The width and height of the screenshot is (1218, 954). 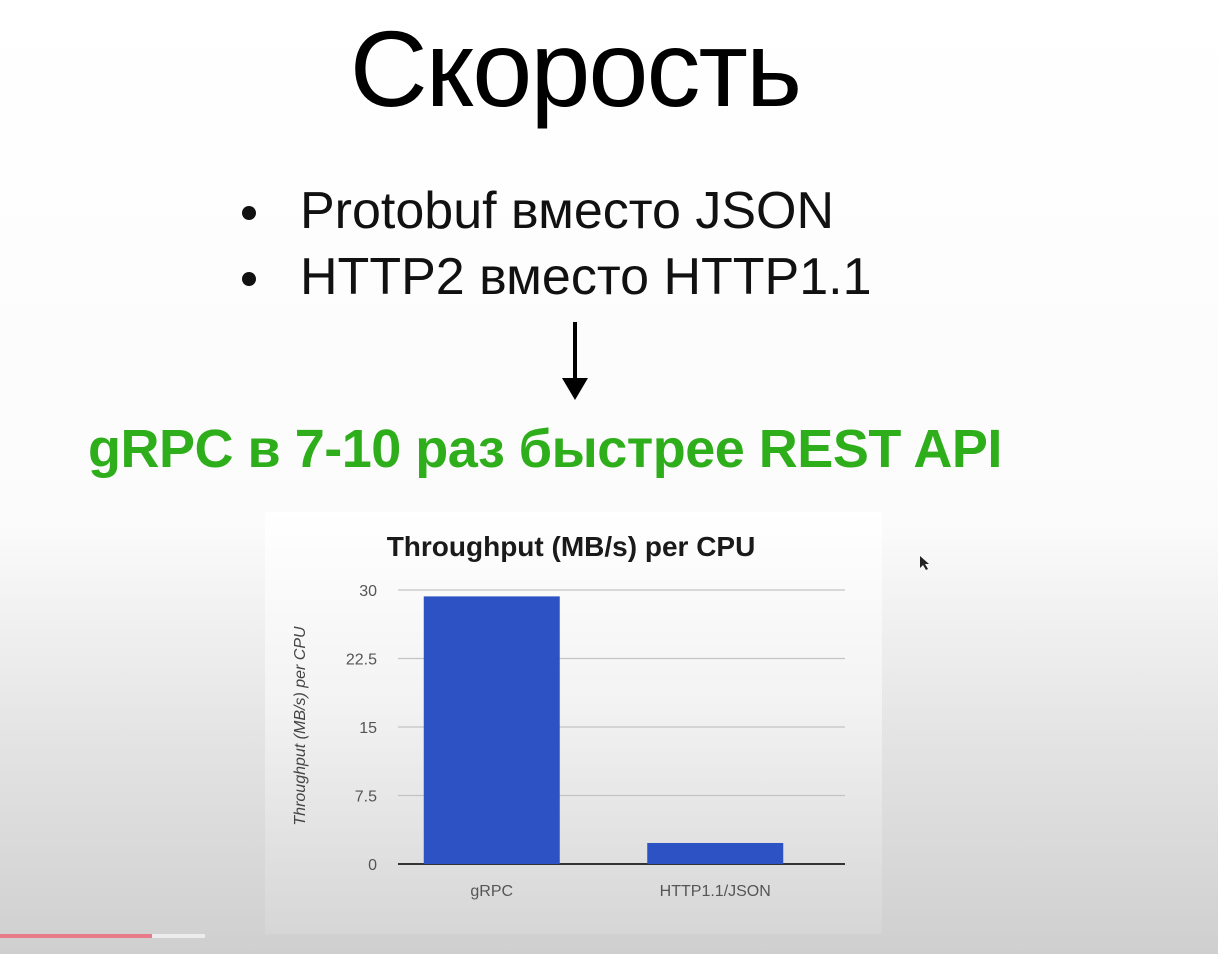 What do you see at coordinates (491, 891) in the screenshot?
I see `x-tick-label: gRPC` at bounding box center [491, 891].